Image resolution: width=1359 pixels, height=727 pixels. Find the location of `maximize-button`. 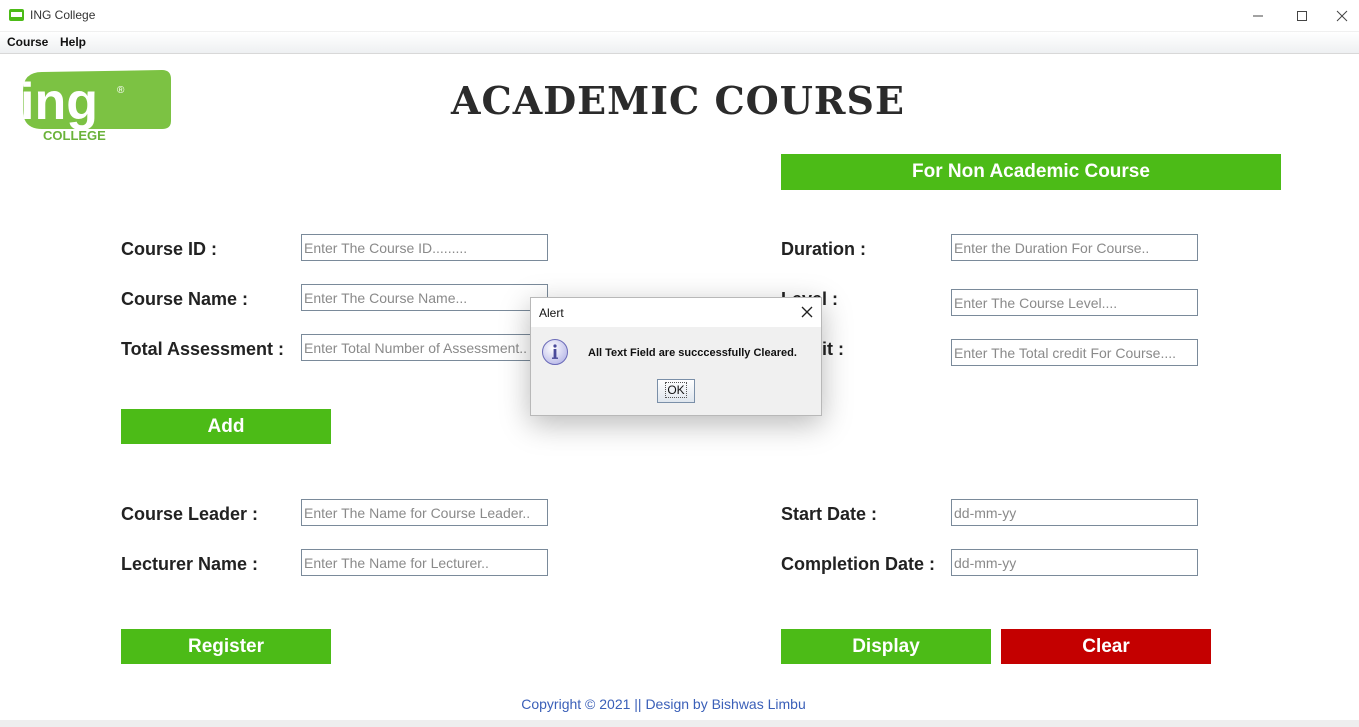

maximize-button is located at coordinates (1302, 15).